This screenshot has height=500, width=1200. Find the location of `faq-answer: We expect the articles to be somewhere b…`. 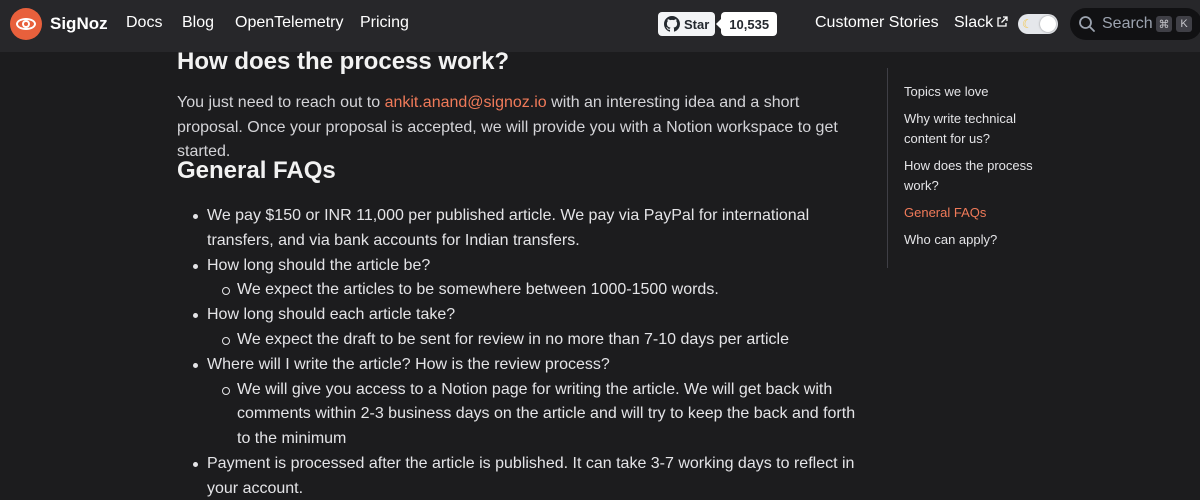

faq-answer: We expect the articles to be somewhere b… is located at coordinates (537, 290).